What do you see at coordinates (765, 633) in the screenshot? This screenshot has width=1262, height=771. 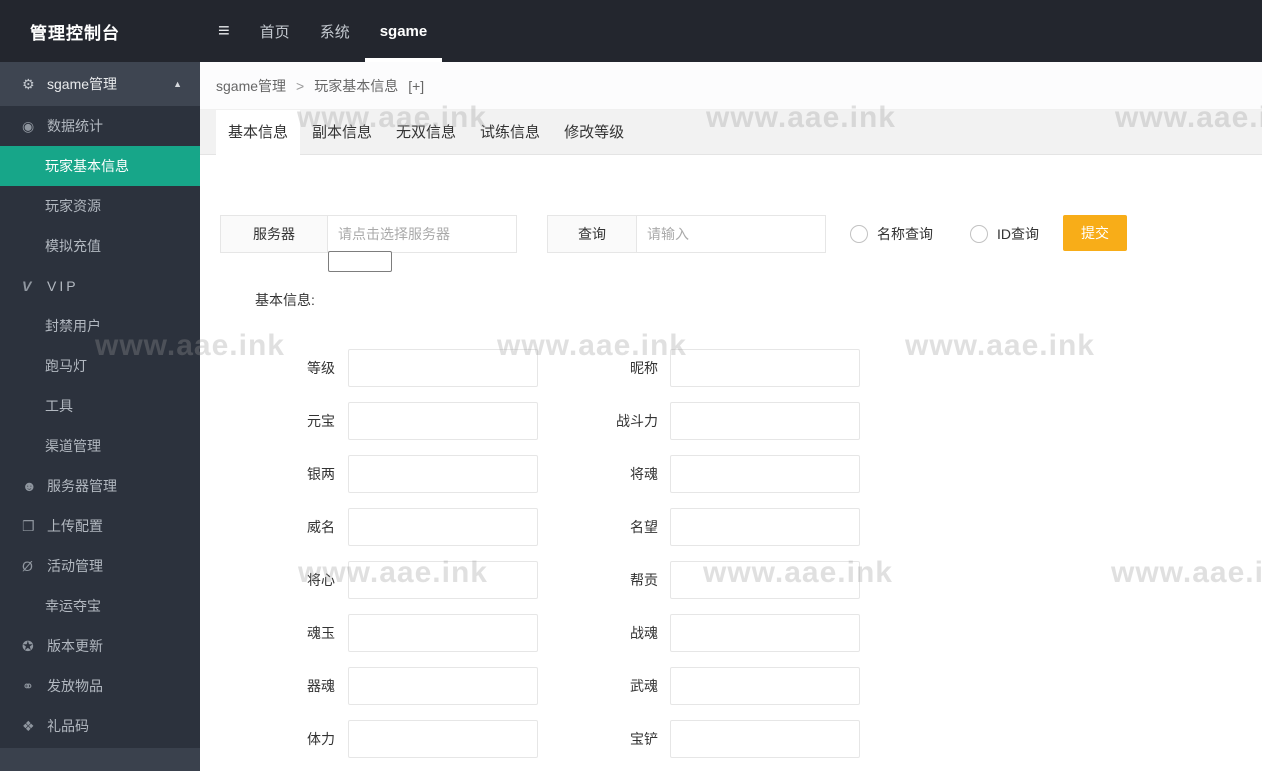 I see `field-input-war-soul` at bounding box center [765, 633].